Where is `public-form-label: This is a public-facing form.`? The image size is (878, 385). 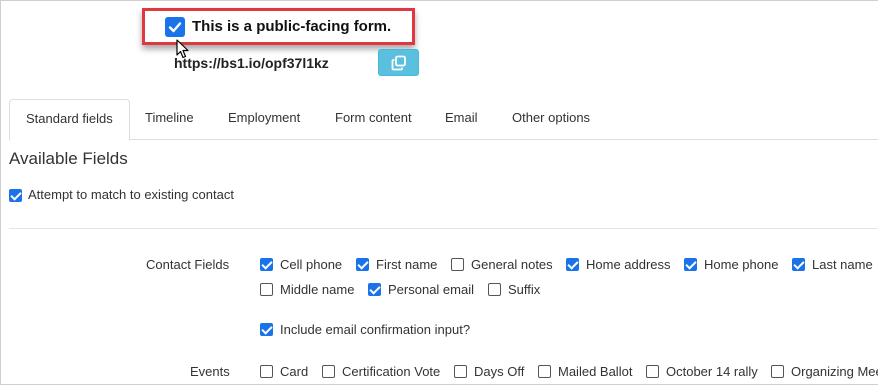 public-form-label: This is a public-facing form. is located at coordinates (291, 26).